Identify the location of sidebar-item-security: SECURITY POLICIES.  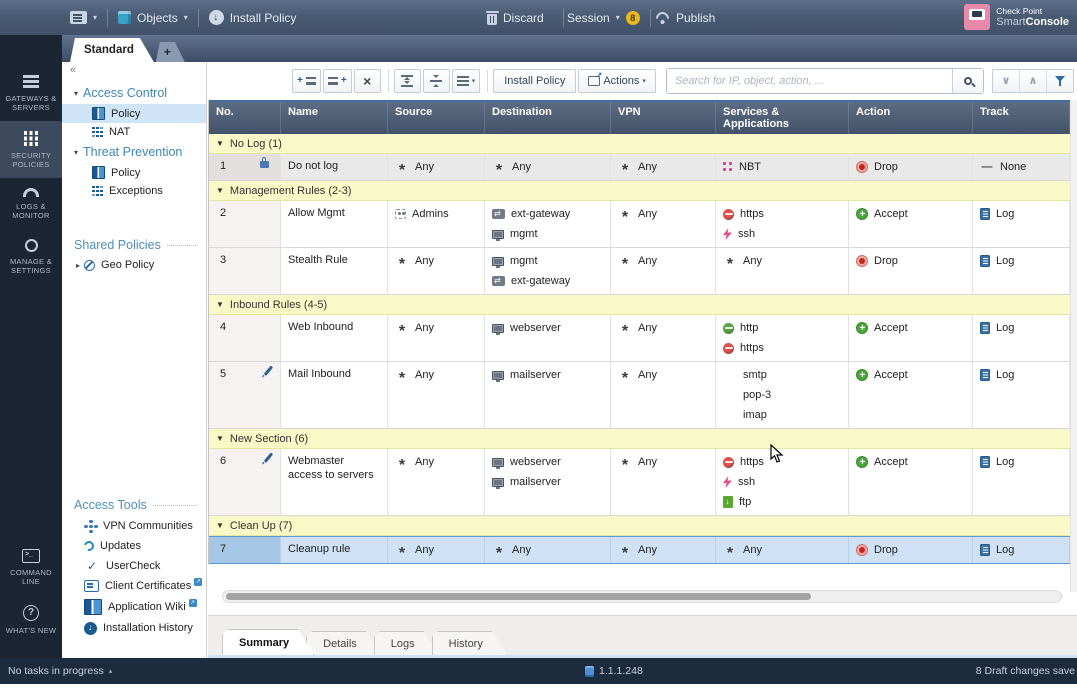
(31, 149).